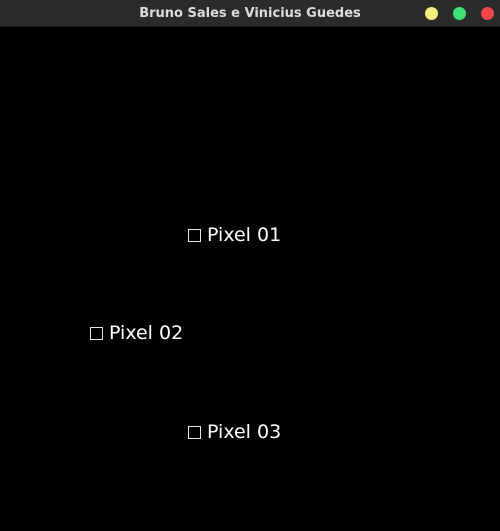  What do you see at coordinates (244, 235) in the screenshot?
I see `pixel-label: Pixel 01` at bounding box center [244, 235].